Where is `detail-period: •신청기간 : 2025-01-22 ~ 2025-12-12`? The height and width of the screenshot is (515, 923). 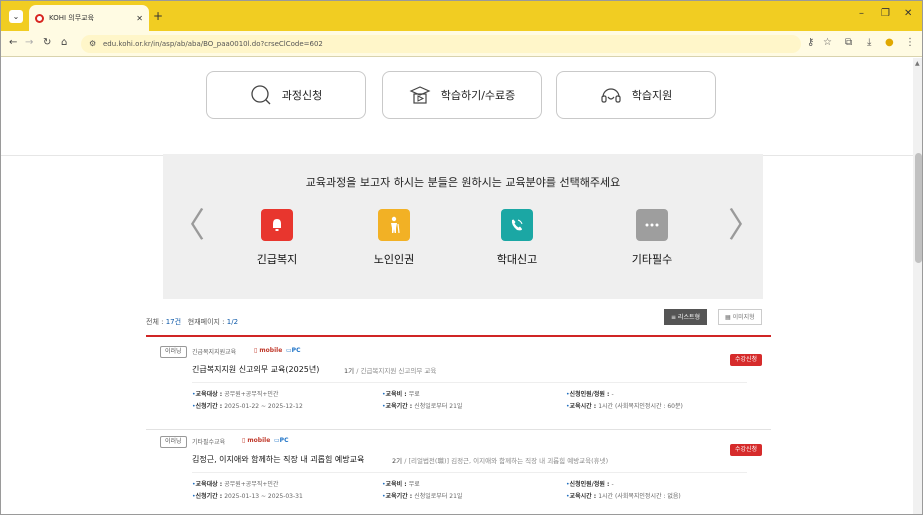 detail-period: •신청기간 : 2025-01-22 ~ 2025-12-12 is located at coordinates (247, 406).